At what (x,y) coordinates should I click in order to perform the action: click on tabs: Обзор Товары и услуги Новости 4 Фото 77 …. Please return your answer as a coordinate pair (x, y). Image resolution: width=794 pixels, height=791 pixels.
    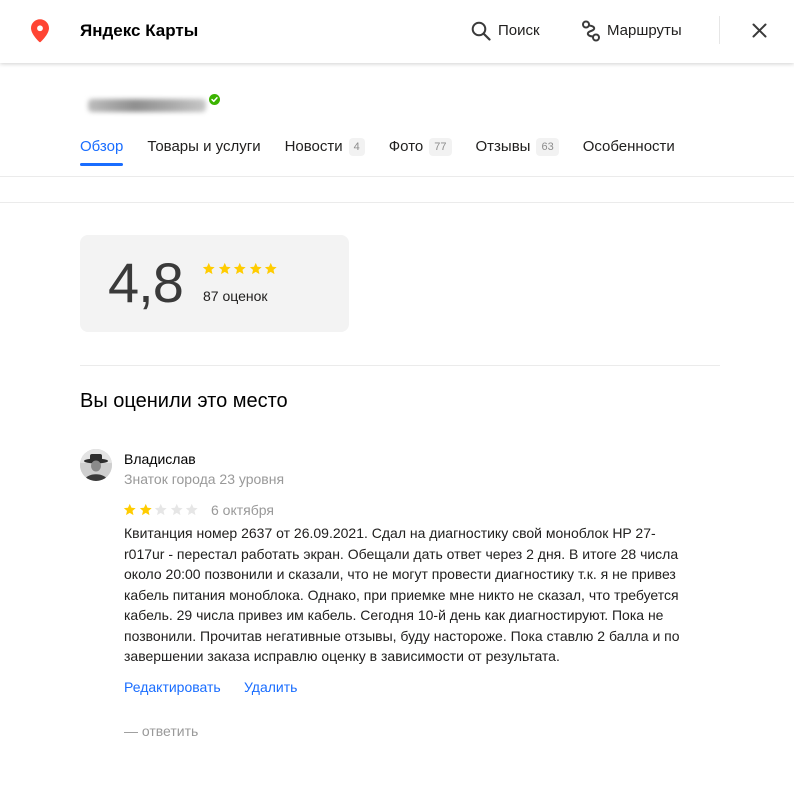
    Looking at the image, I should click on (377, 151).